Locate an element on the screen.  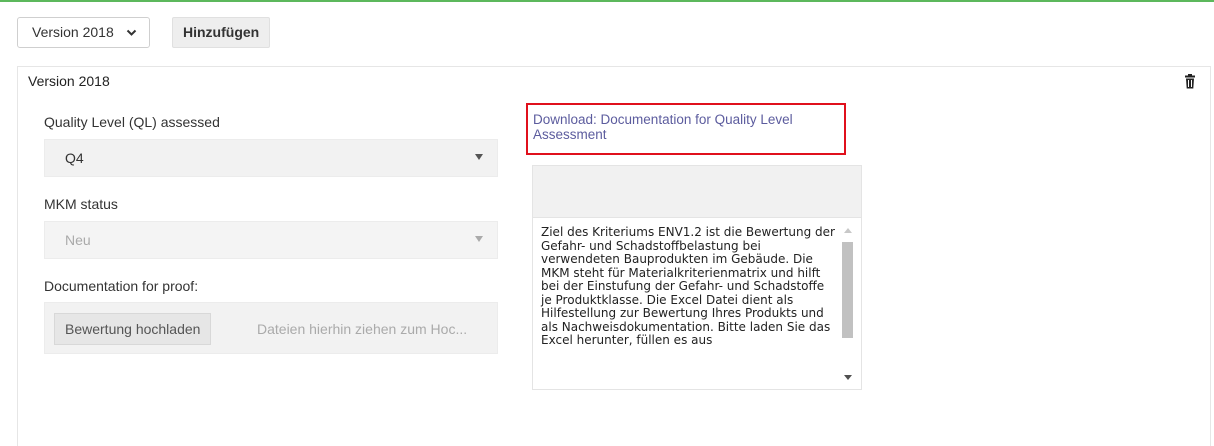
scroll-thumb is located at coordinates (847, 290).